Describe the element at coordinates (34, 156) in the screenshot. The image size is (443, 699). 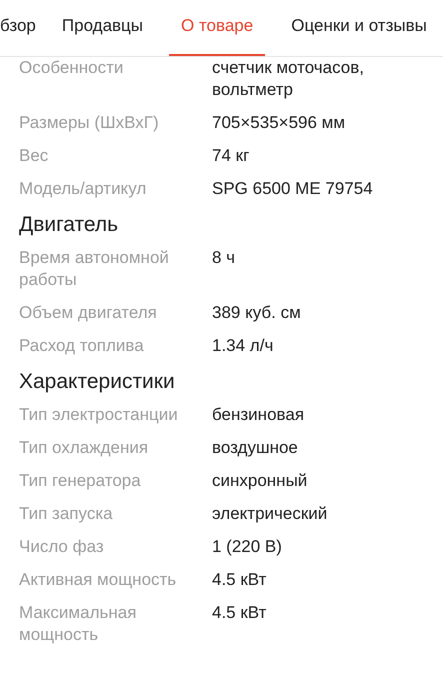
I see `spec-label: Вес` at that location.